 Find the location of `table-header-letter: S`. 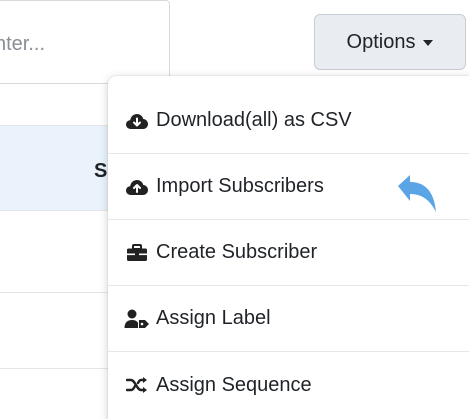

table-header-letter: S is located at coordinates (101, 171).